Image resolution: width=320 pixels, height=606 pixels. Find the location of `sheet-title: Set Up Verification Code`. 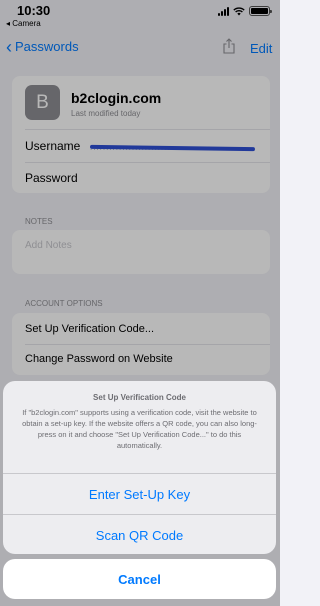

sheet-title: Set Up Verification Code is located at coordinates (139, 397).